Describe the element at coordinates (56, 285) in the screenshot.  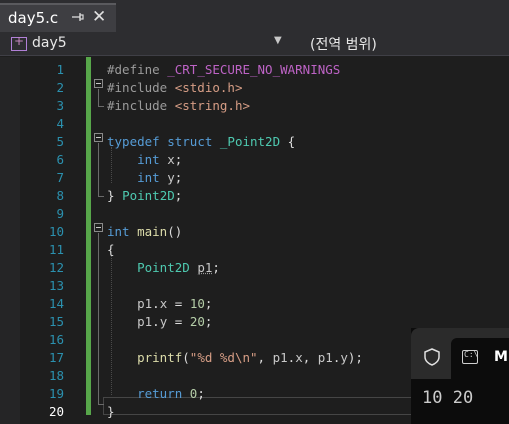
I see `line-number: 13` at that location.